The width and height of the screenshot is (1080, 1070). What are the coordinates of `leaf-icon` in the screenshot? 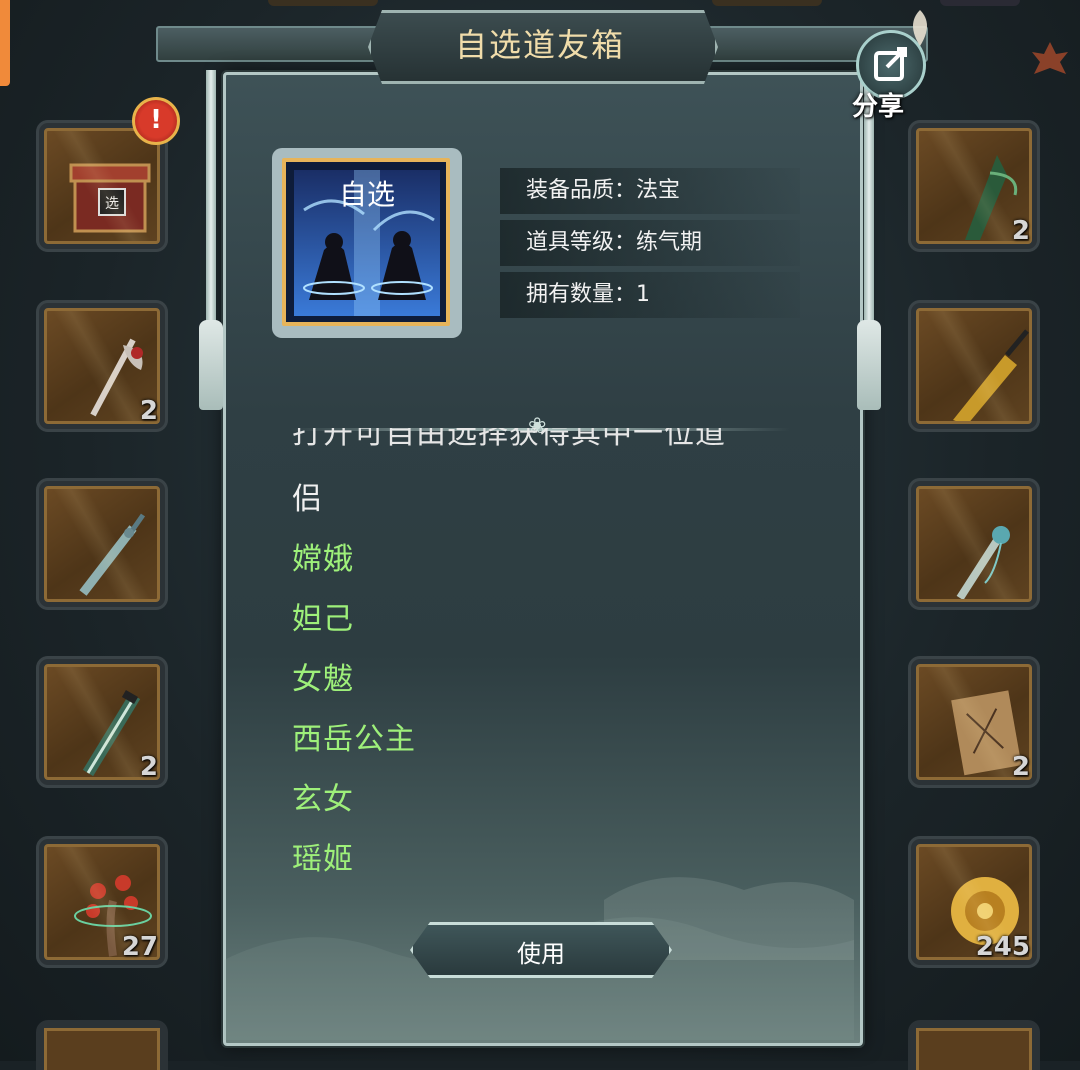 It's located at (920, 28).